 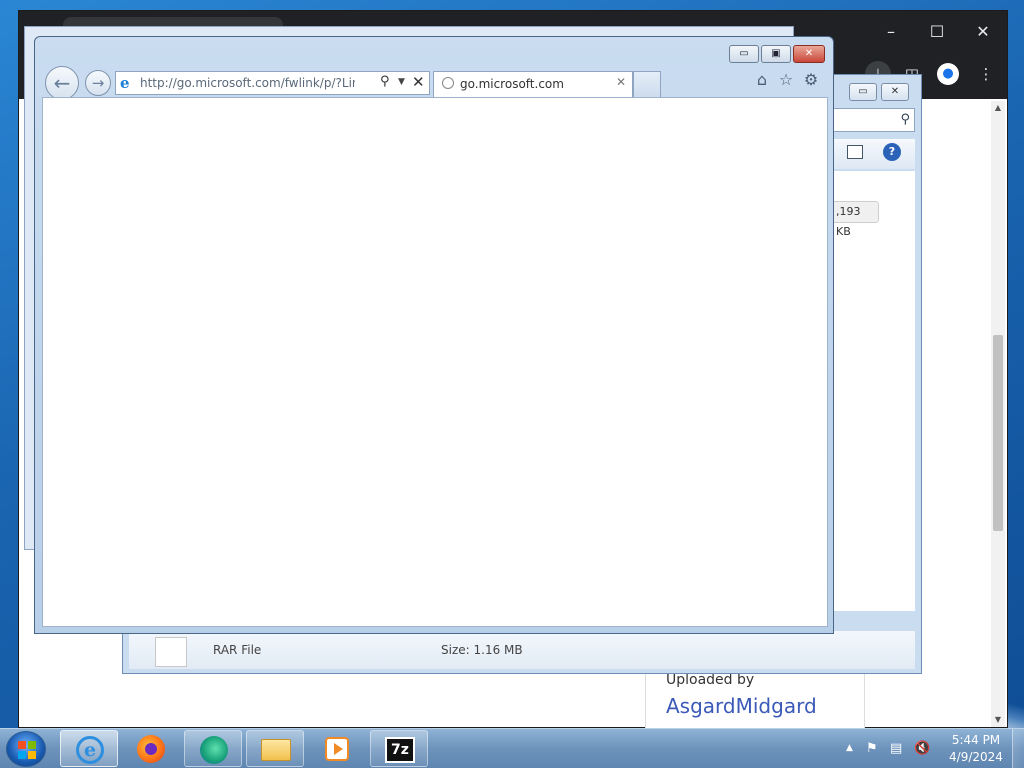 I want to click on clock-date: 4/9/2024, so click(x=976, y=757).